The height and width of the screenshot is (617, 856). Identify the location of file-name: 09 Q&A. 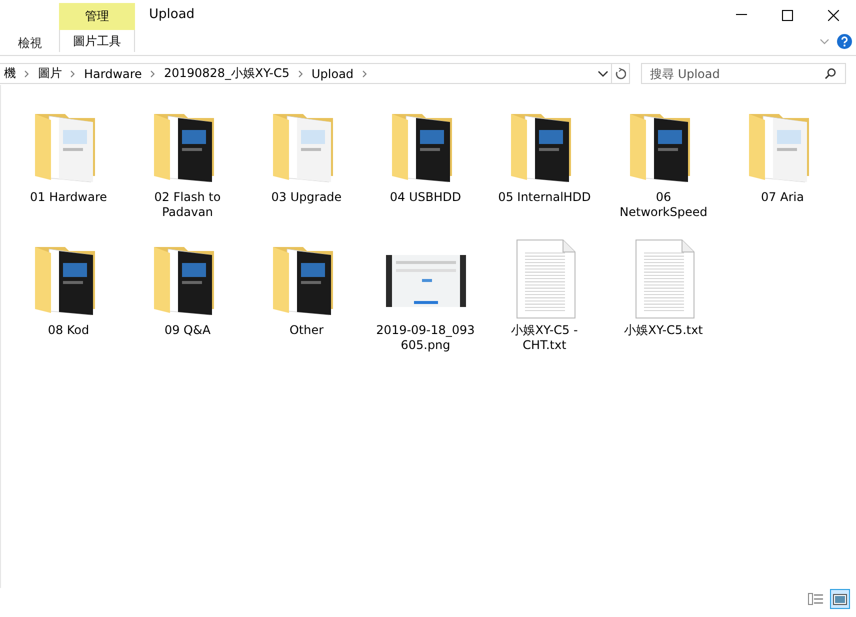
(187, 330).